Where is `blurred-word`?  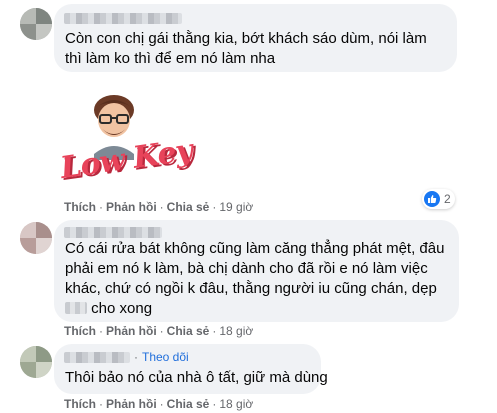 blurred-word is located at coordinates (76, 308).